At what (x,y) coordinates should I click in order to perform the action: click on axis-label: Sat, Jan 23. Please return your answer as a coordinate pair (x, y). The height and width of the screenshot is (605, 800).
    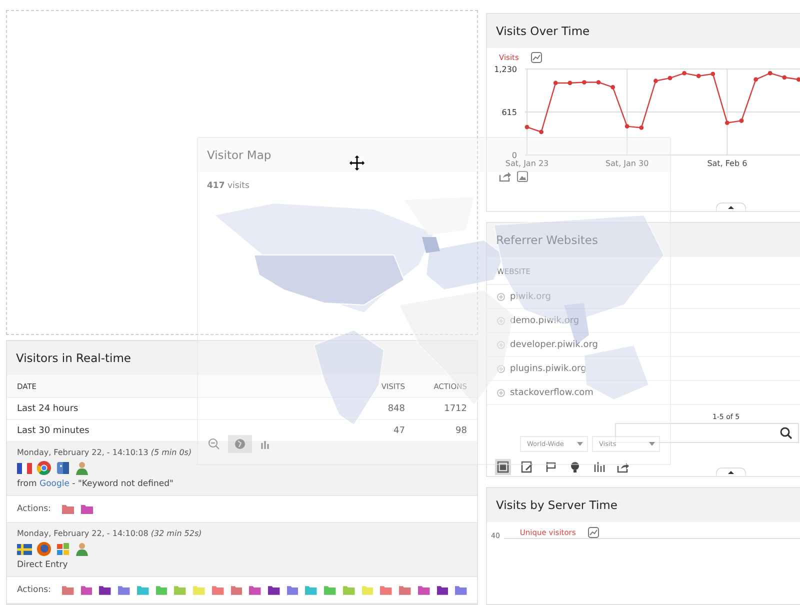
    Looking at the image, I should click on (527, 163).